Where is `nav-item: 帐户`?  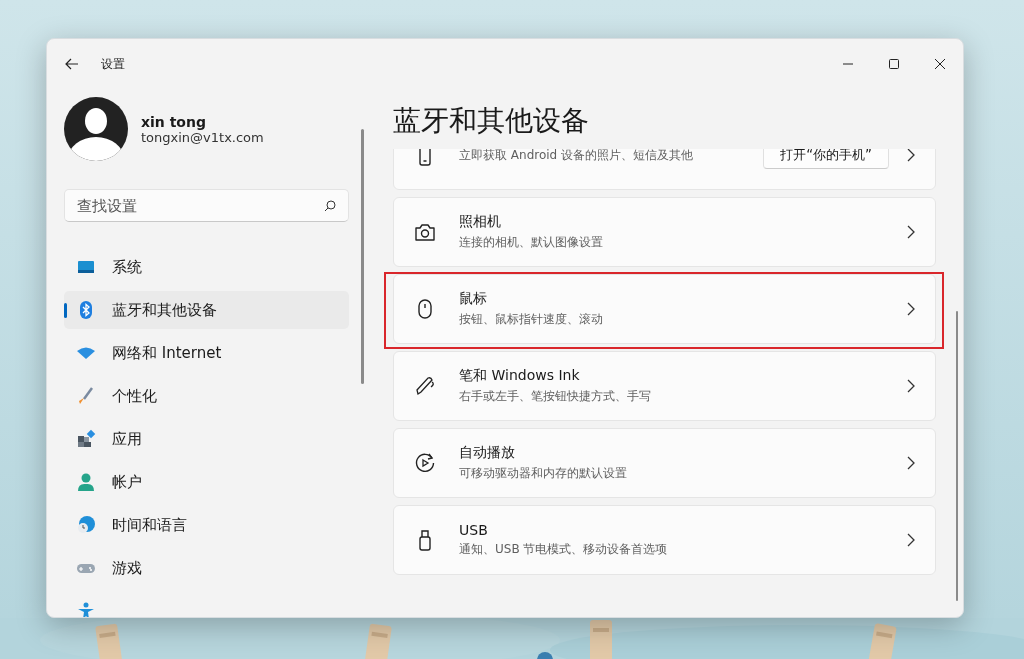 nav-item: 帐户 is located at coordinates (206, 482).